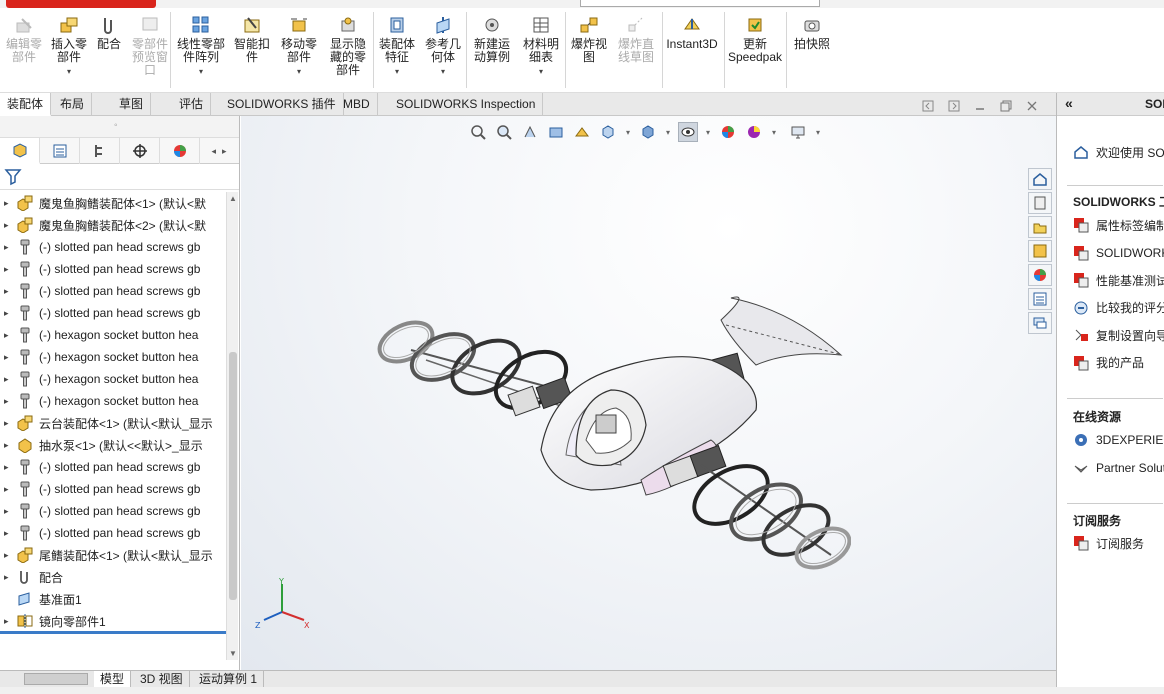 This screenshot has width=1164, height=694. What do you see at coordinates (219, 151) in the screenshot?
I see `panel-scroll-arrows: ◂ ▸` at bounding box center [219, 151].